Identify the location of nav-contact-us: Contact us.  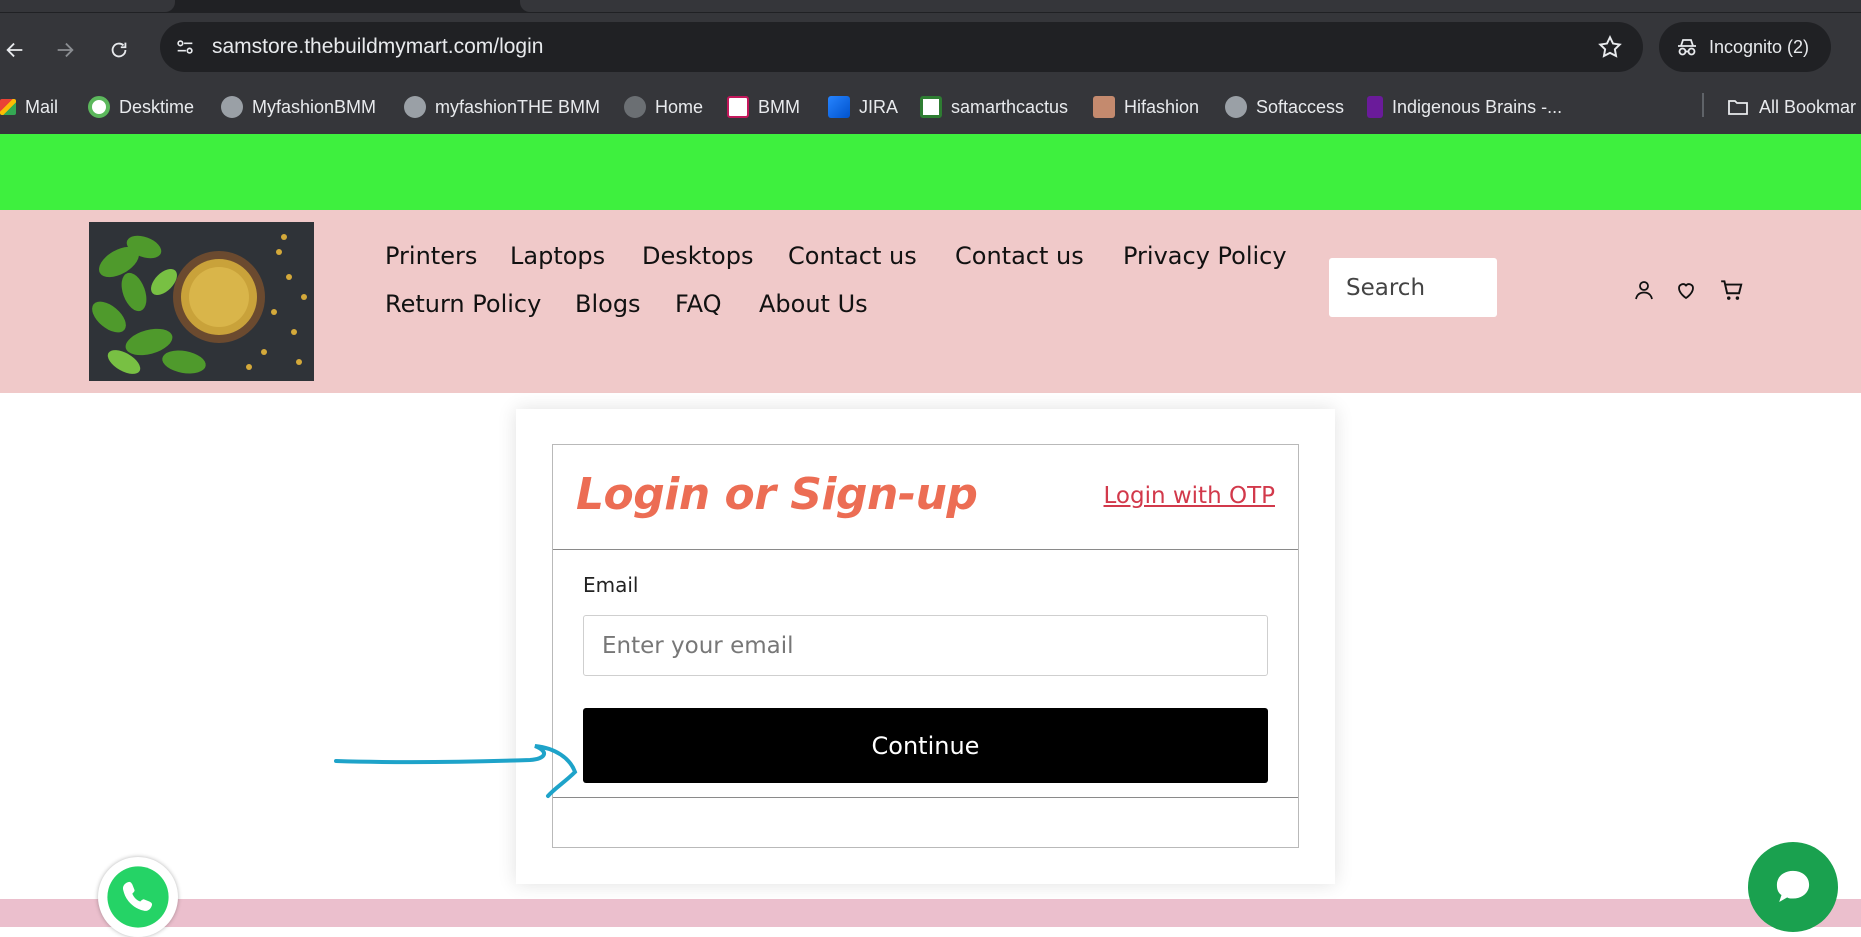
(852, 256).